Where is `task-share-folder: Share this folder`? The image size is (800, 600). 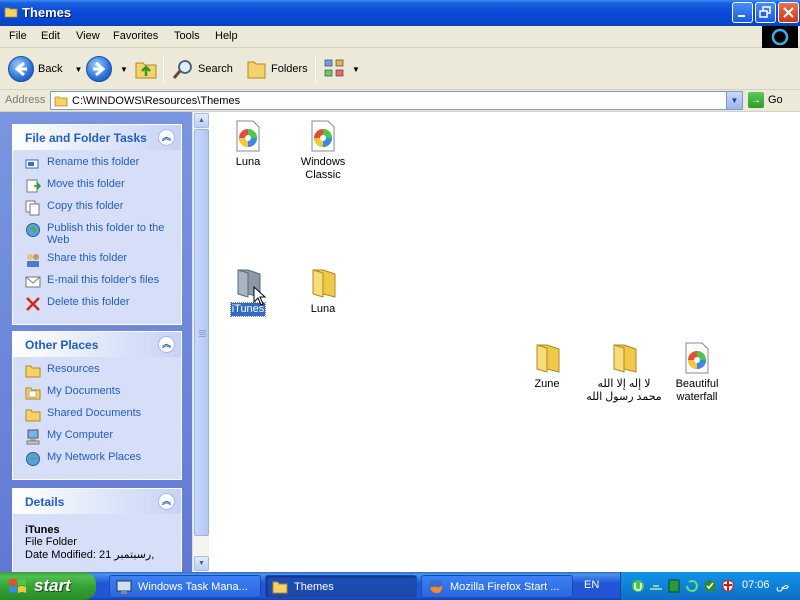 task-share-folder: Share this folder is located at coordinates (103, 260).